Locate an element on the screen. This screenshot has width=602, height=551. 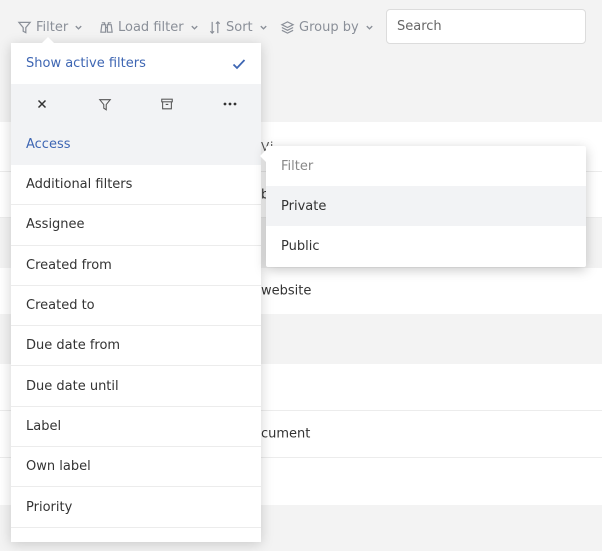
filter-item-label: Due date until is located at coordinates (72, 386).